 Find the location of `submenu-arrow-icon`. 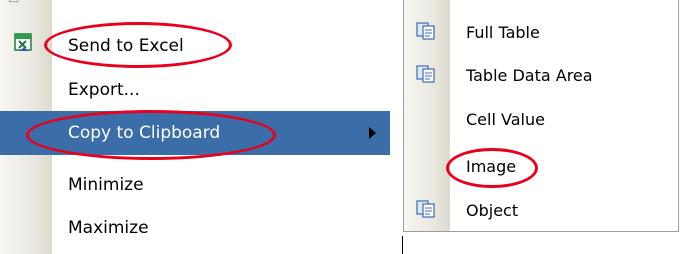

submenu-arrow-icon is located at coordinates (372, 133).